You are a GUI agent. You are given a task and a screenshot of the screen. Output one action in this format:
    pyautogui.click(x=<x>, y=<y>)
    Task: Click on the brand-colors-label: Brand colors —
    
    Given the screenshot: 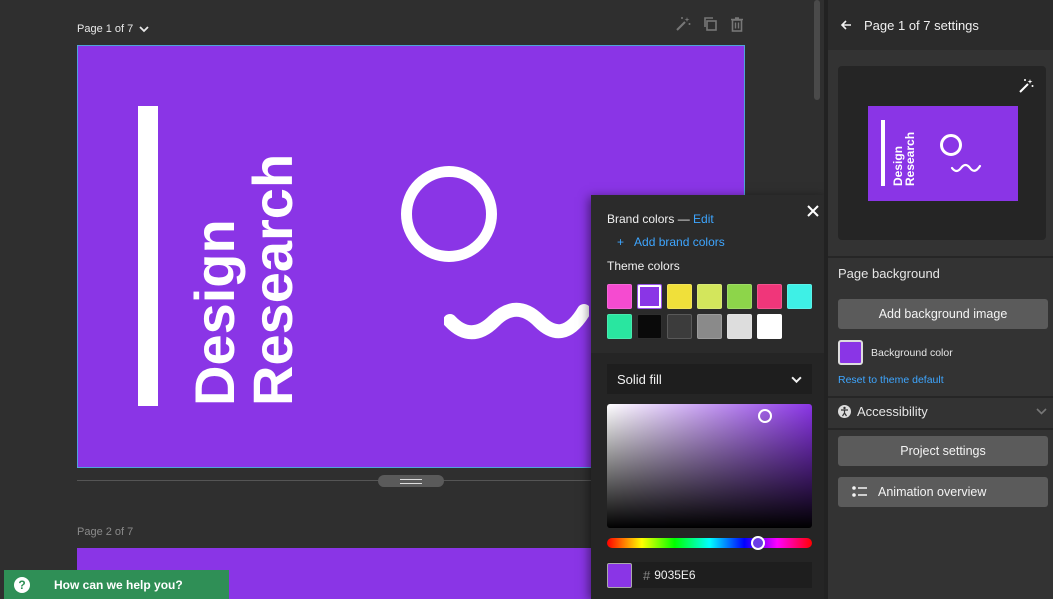 What is the action you would take?
    pyautogui.click(x=648, y=219)
    